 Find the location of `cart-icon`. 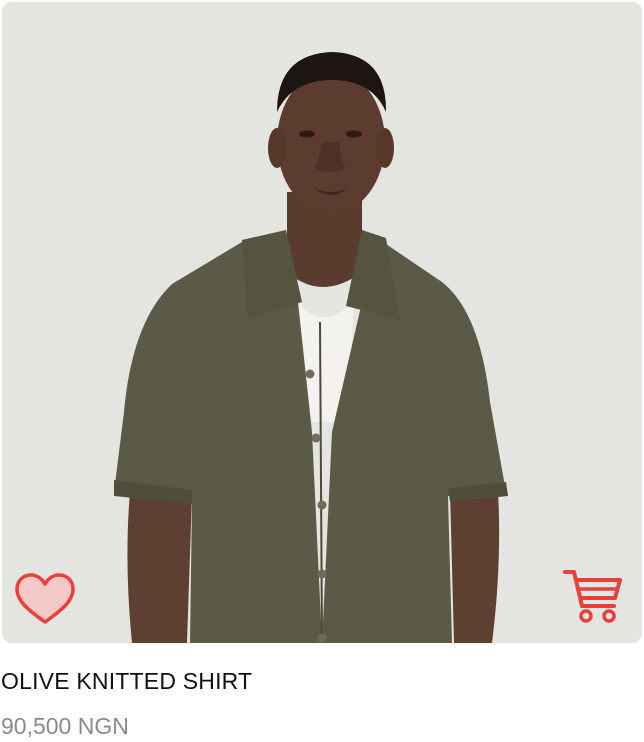

cart-icon is located at coordinates (592, 596).